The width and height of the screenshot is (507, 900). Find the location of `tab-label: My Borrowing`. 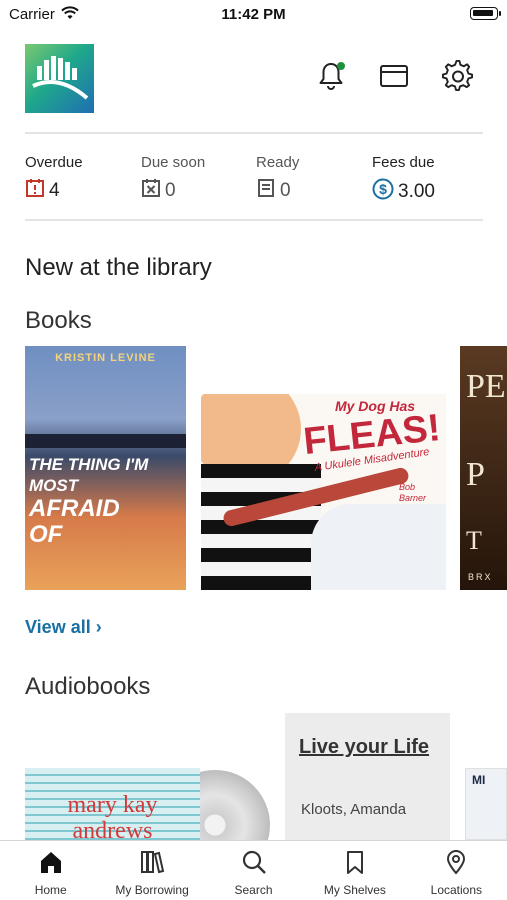

tab-label: My Borrowing is located at coordinates (152, 890).